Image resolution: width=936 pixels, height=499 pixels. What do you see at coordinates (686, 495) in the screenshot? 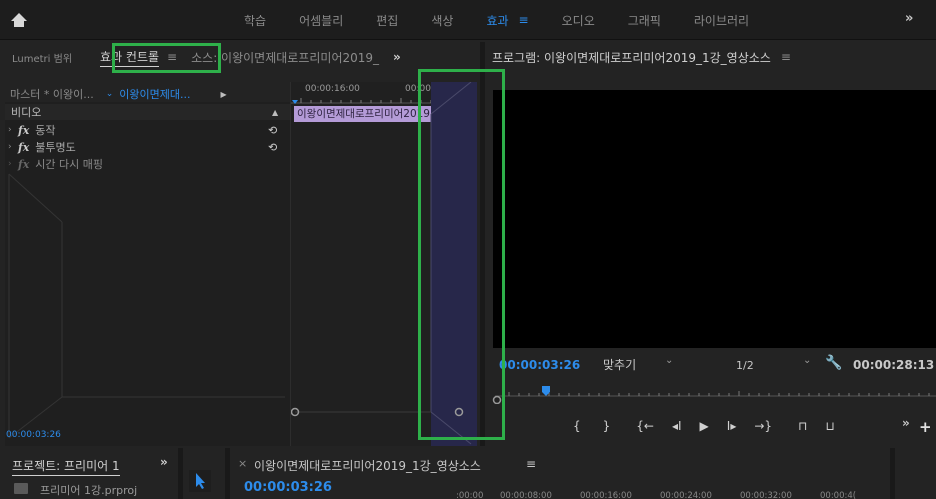
I see `ruler-time-label: 00:00:24:00` at bounding box center [686, 495].